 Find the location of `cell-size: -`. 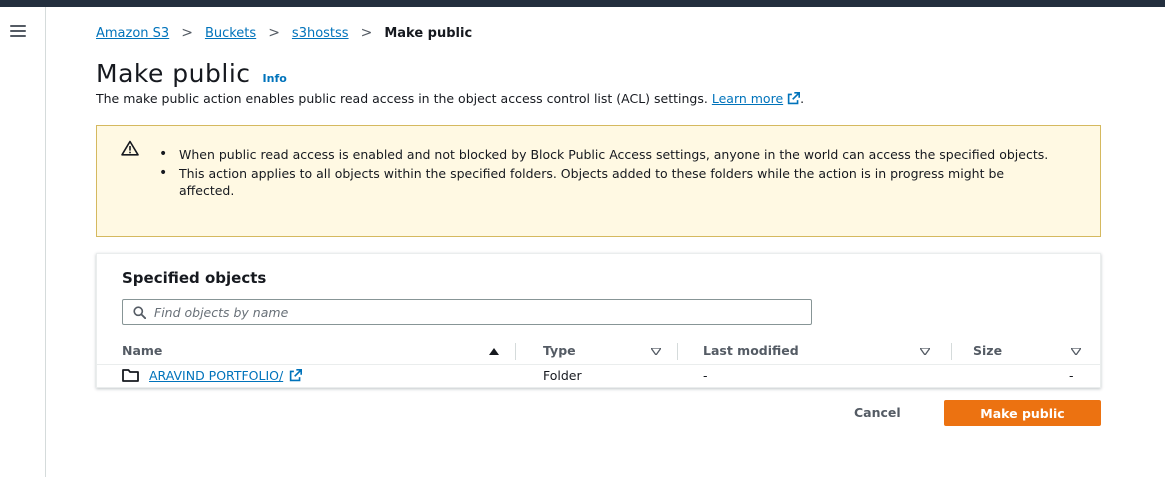

cell-size: - is located at coordinates (1071, 375).